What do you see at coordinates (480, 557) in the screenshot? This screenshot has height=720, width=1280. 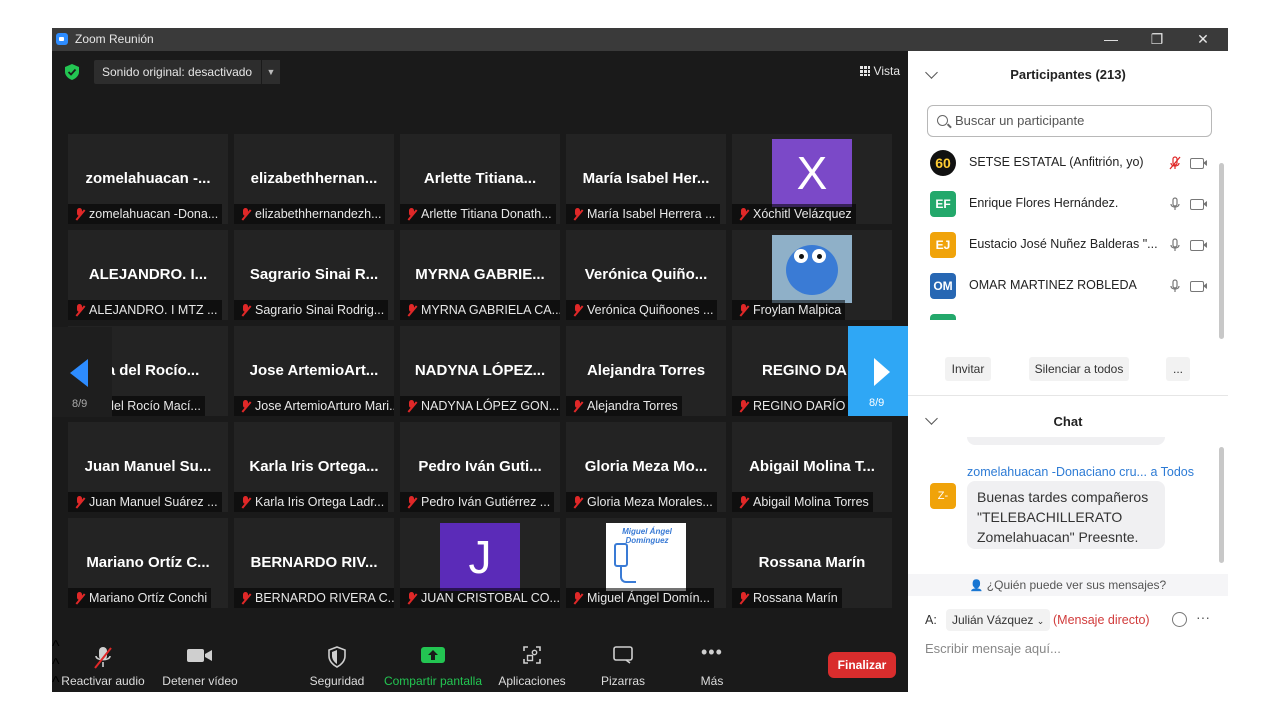 I see `avatar: J` at bounding box center [480, 557].